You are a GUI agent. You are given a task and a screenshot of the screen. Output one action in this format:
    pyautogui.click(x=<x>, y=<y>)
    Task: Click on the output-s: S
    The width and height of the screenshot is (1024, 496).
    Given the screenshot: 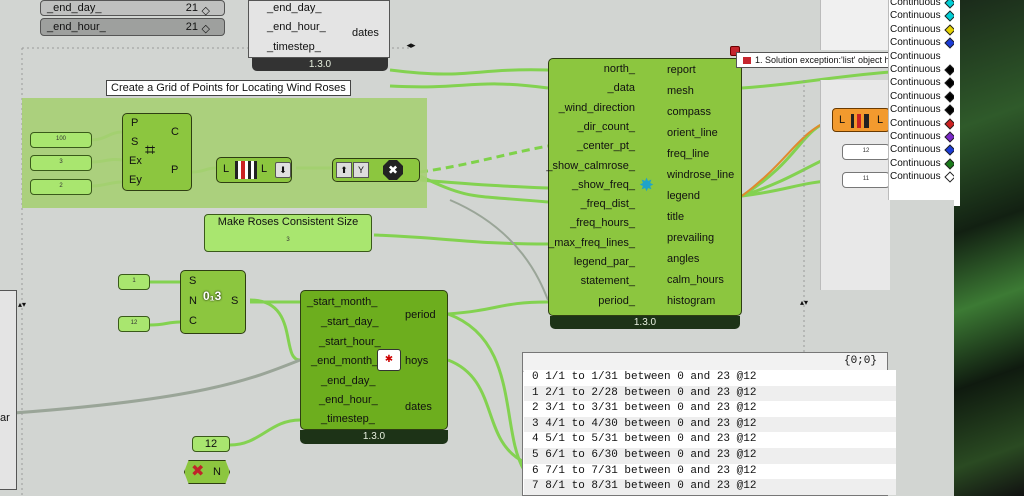 What is the action you would take?
    pyautogui.click(x=235, y=301)
    